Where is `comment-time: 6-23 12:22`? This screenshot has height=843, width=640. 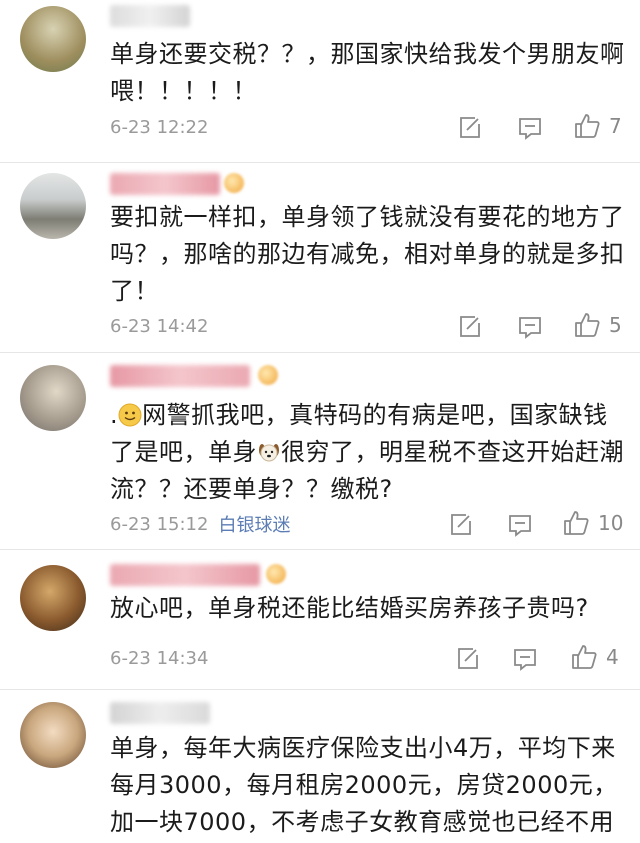
comment-time: 6-23 12:22 is located at coordinates (159, 127).